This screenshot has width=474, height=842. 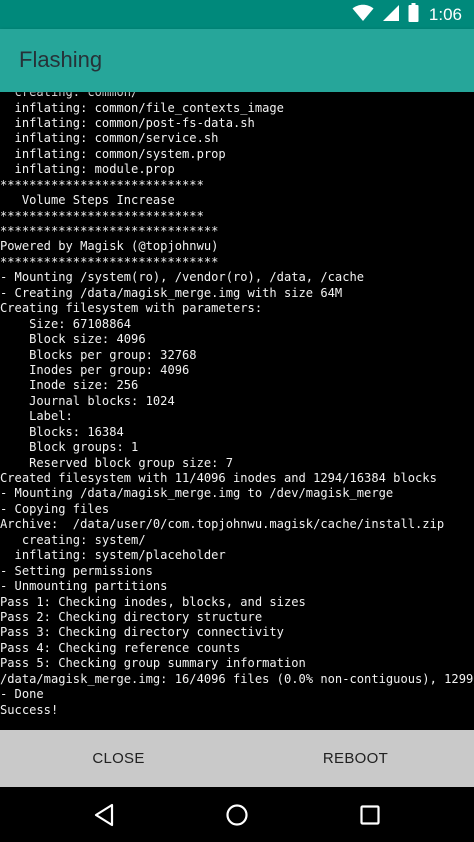 What do you see at coordinates (113, 153) in the screenshot?
I see `console-line: inflating: common/system.prop` at bounding box center [113, 153].